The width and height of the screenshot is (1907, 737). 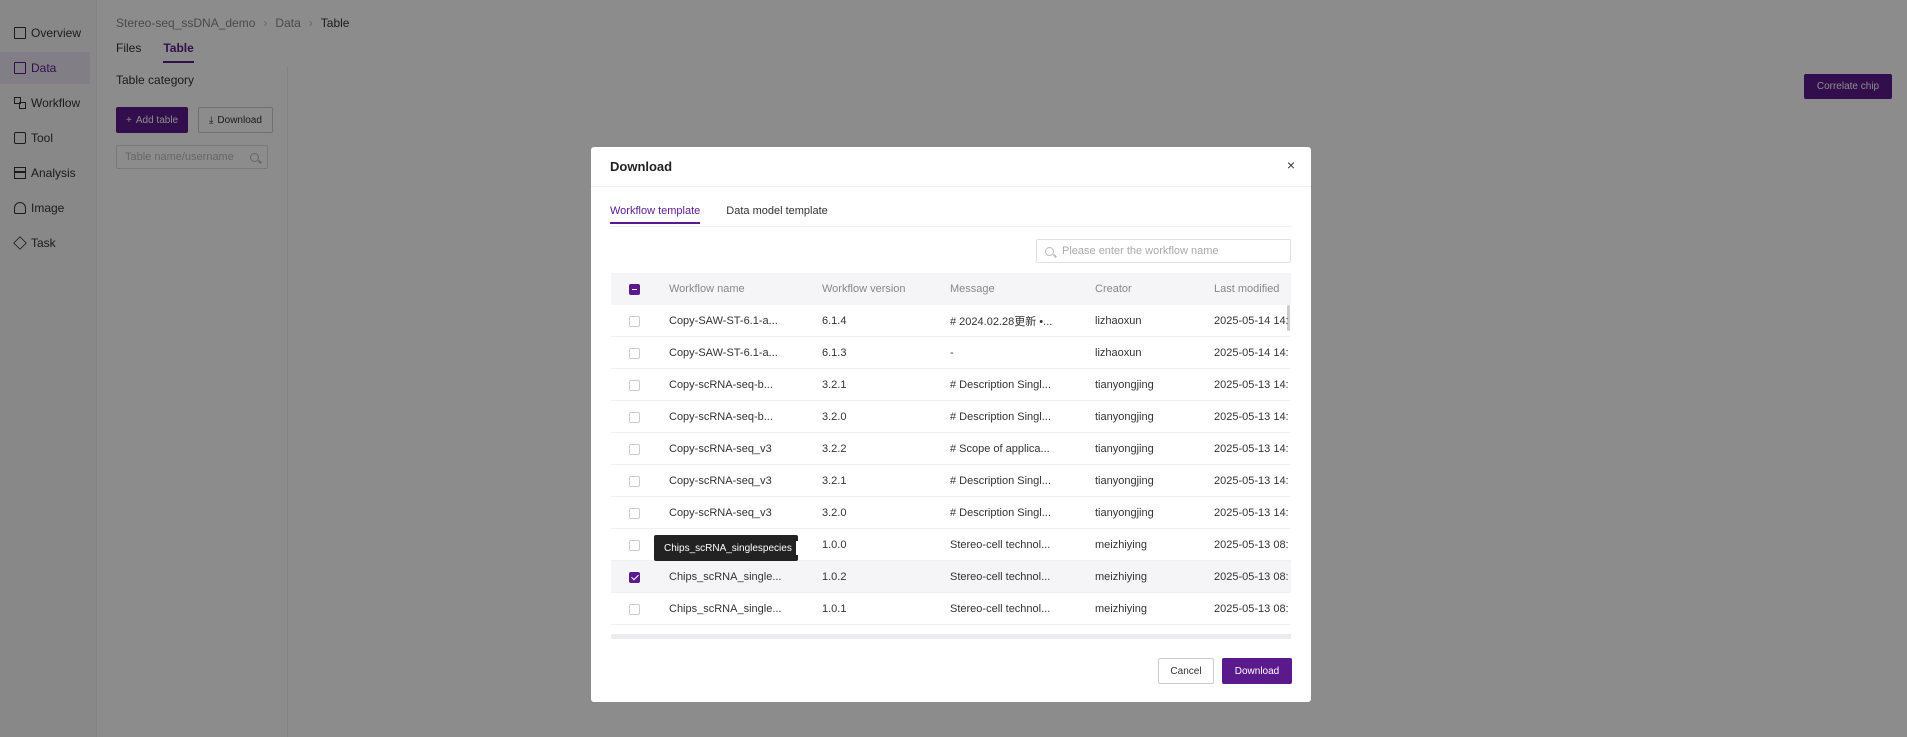 What do you see at coordinates (834, 321) in the screenshot?
I see `cell-workflow-version: 6.1.4` at bounding box center [834, 321].